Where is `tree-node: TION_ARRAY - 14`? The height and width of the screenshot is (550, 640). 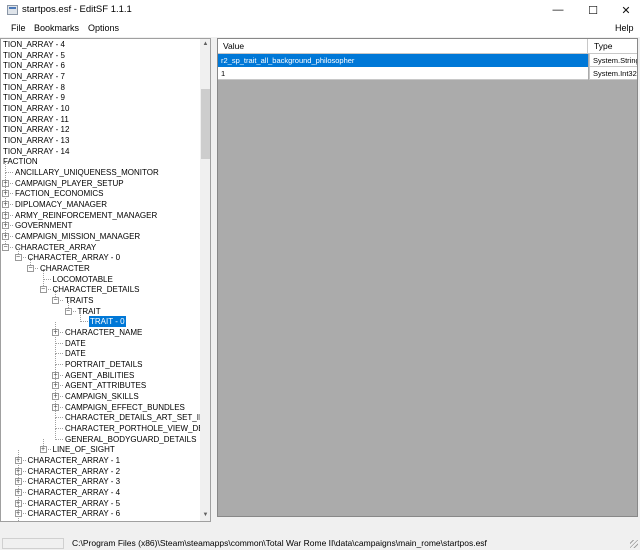 tree-node: TION_ARRAY - 14 is located at coordinates (100, 151).